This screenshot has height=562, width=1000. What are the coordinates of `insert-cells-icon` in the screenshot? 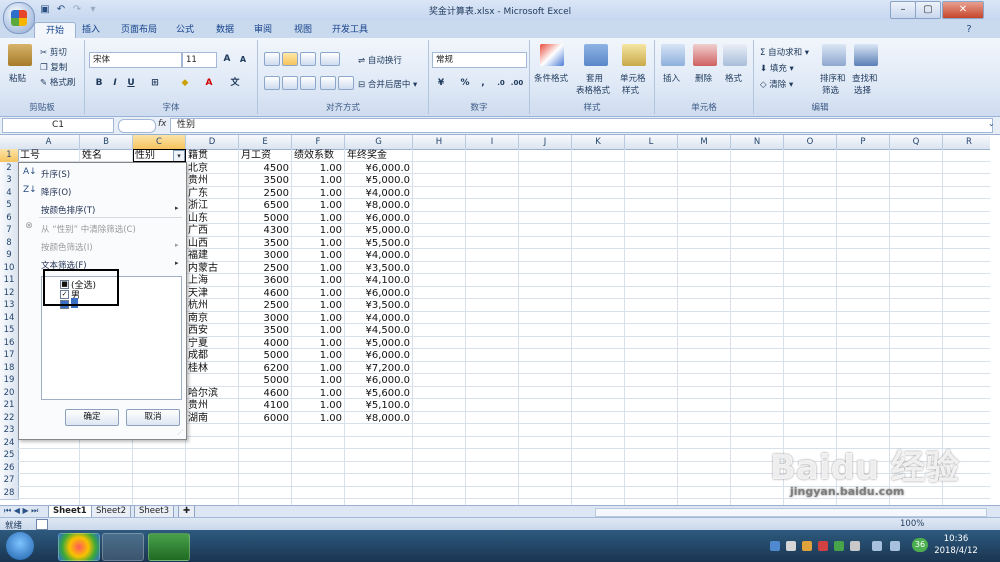 It's located at (673, 55).